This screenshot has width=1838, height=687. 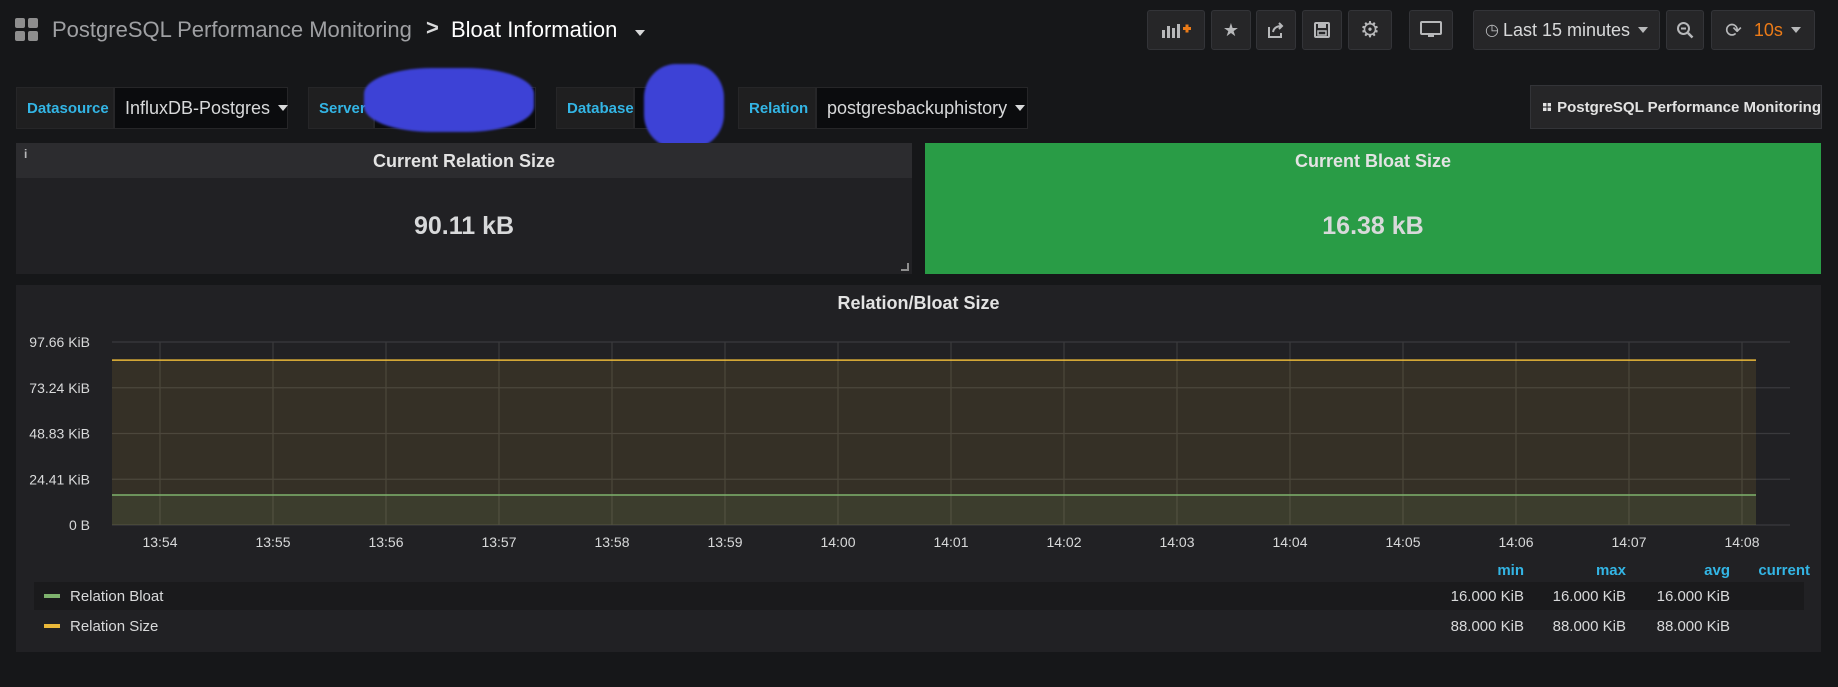 I want to click on y-tick-label: 48.83 KiB, so click(x=59, y=434).